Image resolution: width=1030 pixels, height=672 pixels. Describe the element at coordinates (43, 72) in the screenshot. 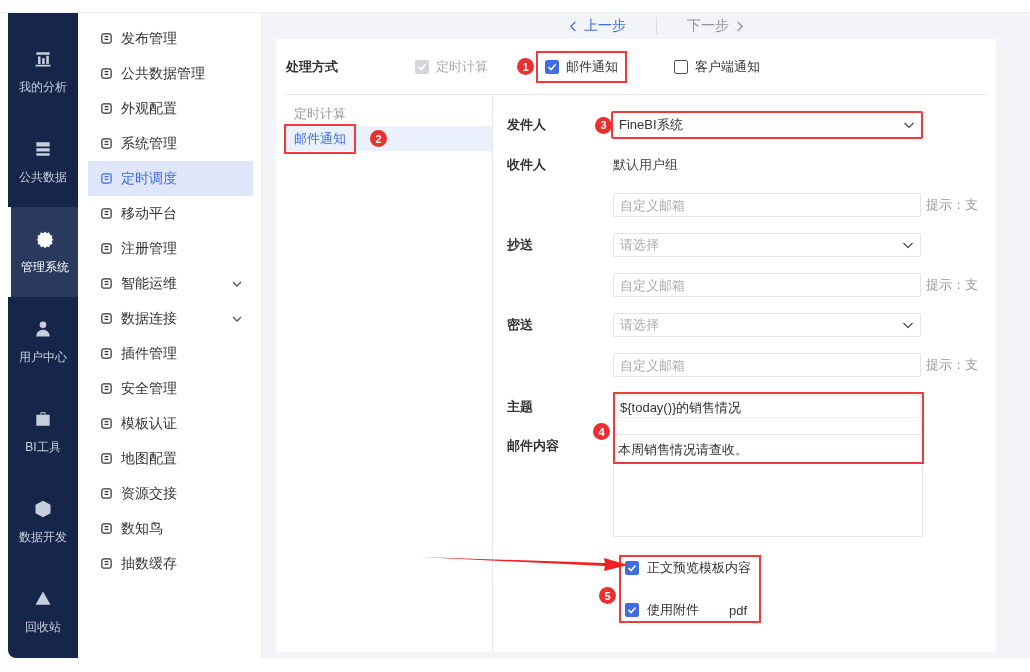

I see `nav-item: 我的分析` at that location.